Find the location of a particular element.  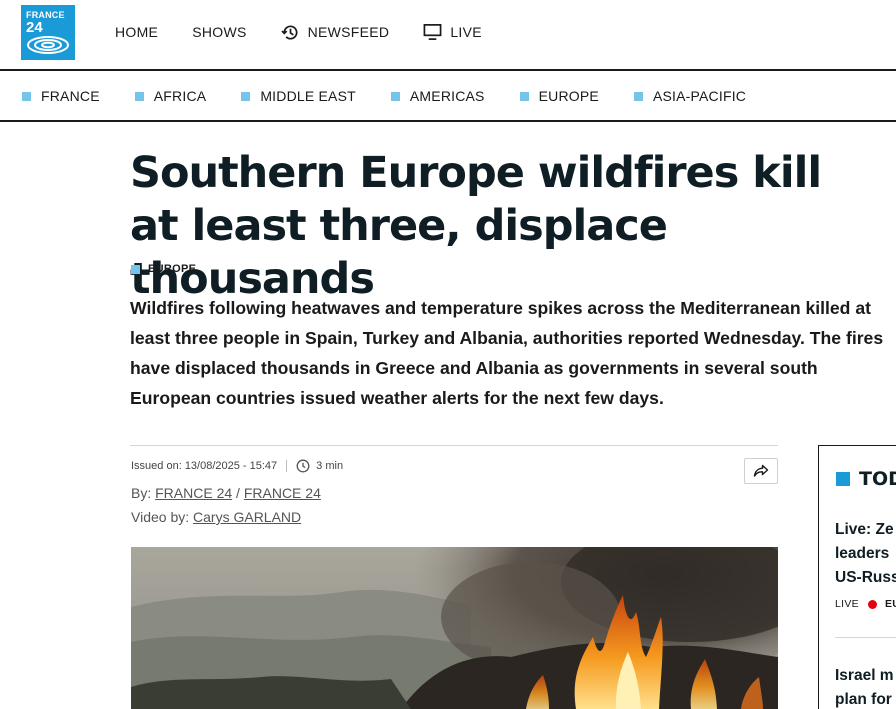

live-dot-icon is located at coordinates (872, 604).